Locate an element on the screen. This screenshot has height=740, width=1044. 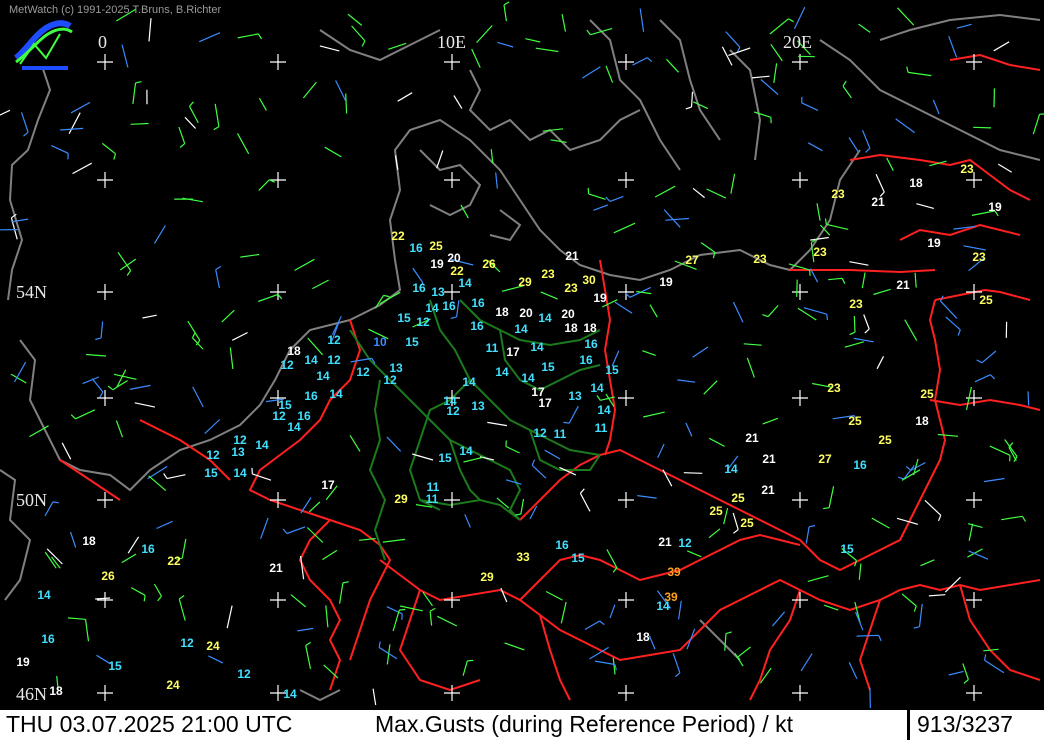
gust-value-label: 33 is located at coordinates (523, 557).